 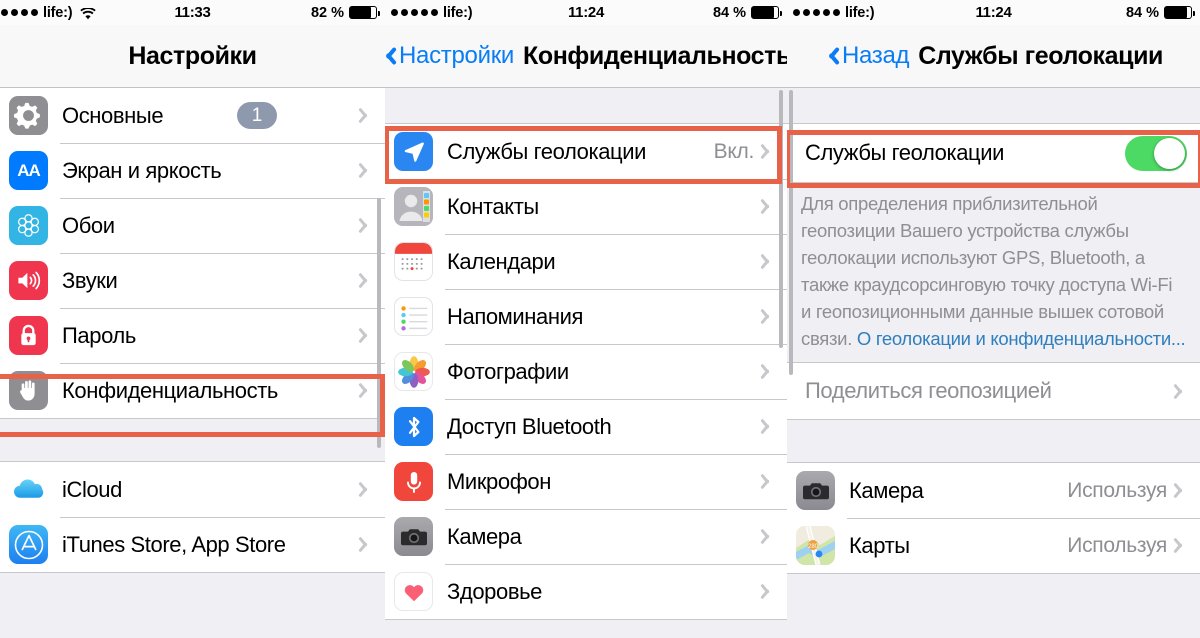 What do you see at coordinates (113, 115) in the screenshot?
I see `settings-row-label: Основные` at bounding box center [113, 115].